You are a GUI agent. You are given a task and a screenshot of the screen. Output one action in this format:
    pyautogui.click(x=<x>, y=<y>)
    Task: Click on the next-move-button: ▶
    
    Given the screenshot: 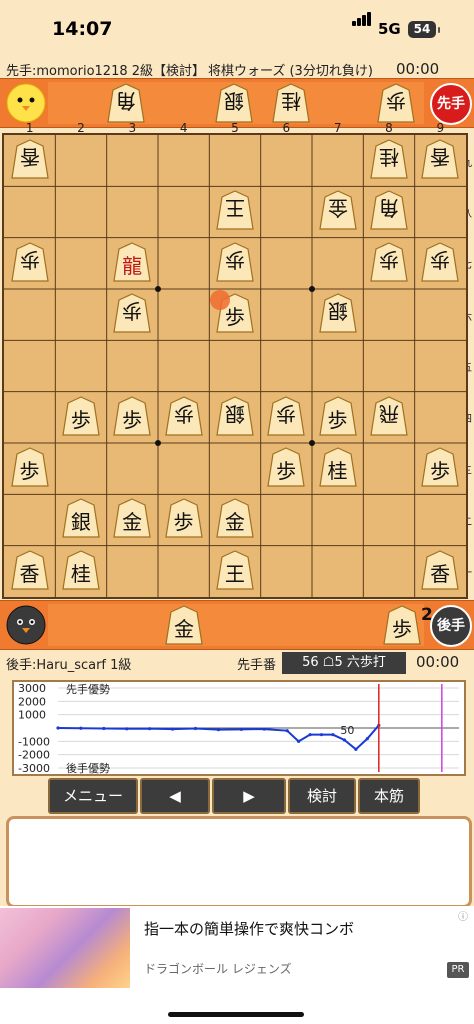 What is the action you would take?
    pyautogui.click(x=249, y=796)
    